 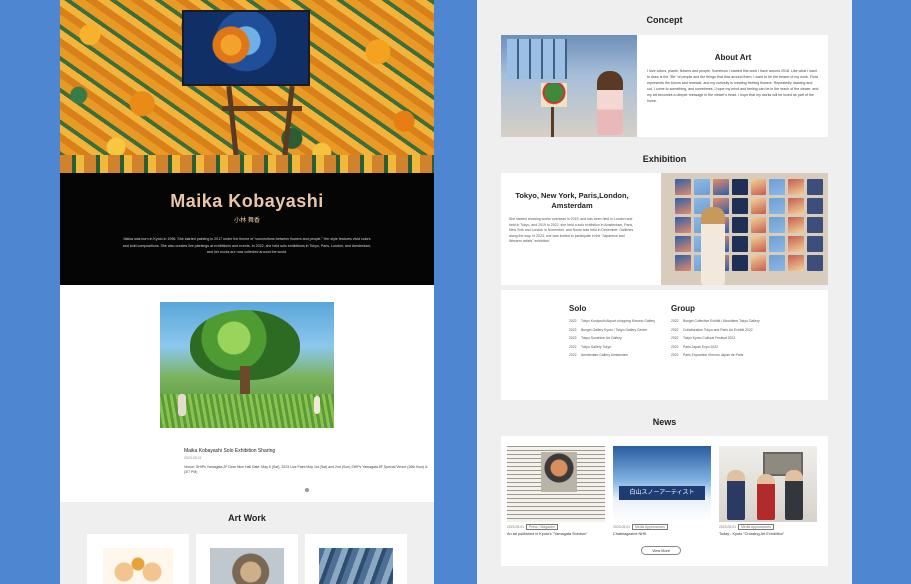 What do you see at coordinates (309, 451) in the screenshot?
I see `featured-news-title: Maika Kobayashi Solo Exhibition Sharing` at bounding box center [309, 451].